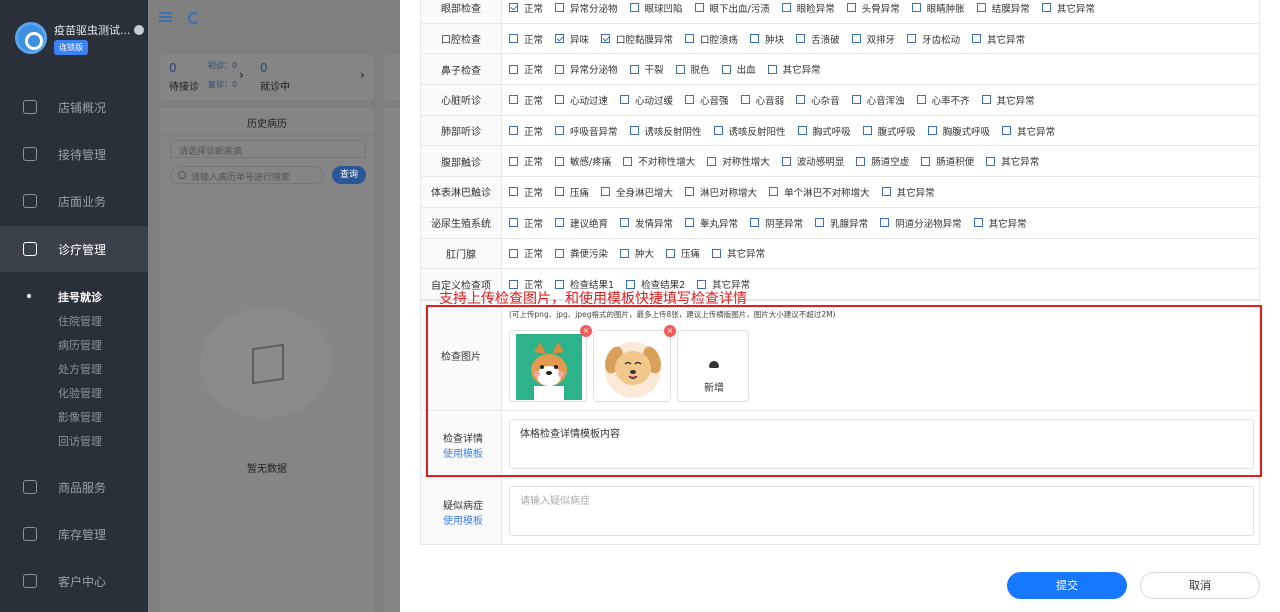 The height and width of the screenshot is (612, 1280). Describe the element at coordinates (572, 192) in the screenshot. I see `exam-option: 压痛` at that location.